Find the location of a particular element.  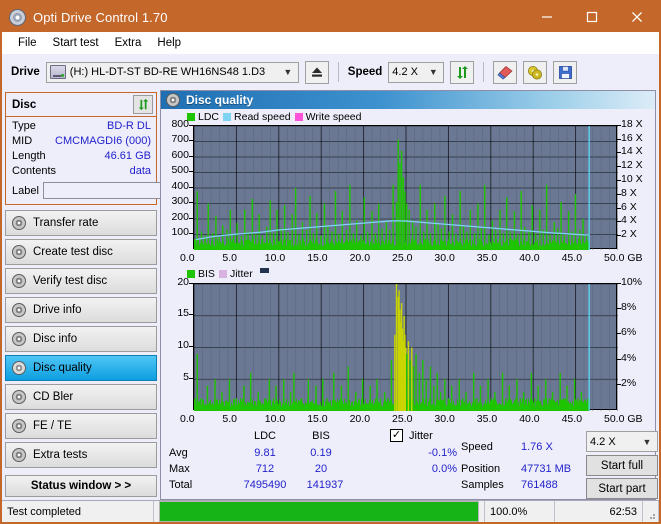

stats-speed-select: 4.2 X ▼ is located at coordinates (622, 442).